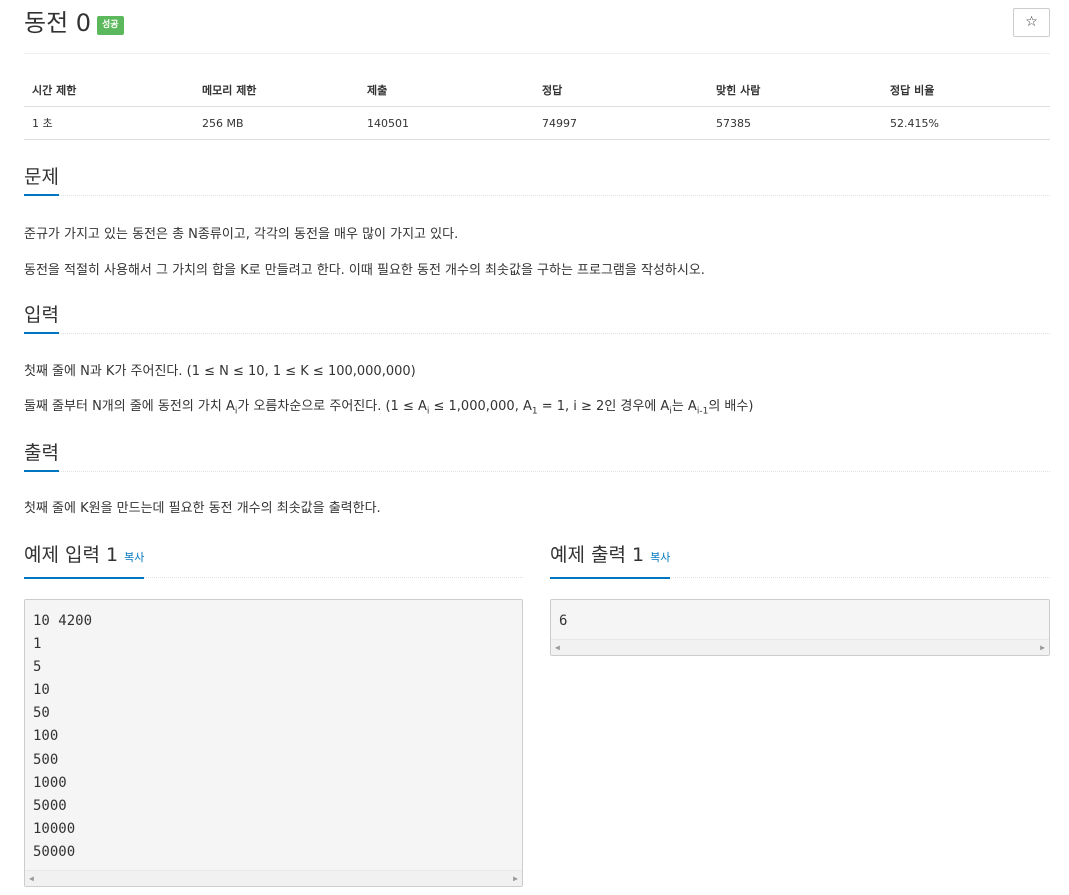  I want to click on page-title: 동전 0, so click(58, 23).